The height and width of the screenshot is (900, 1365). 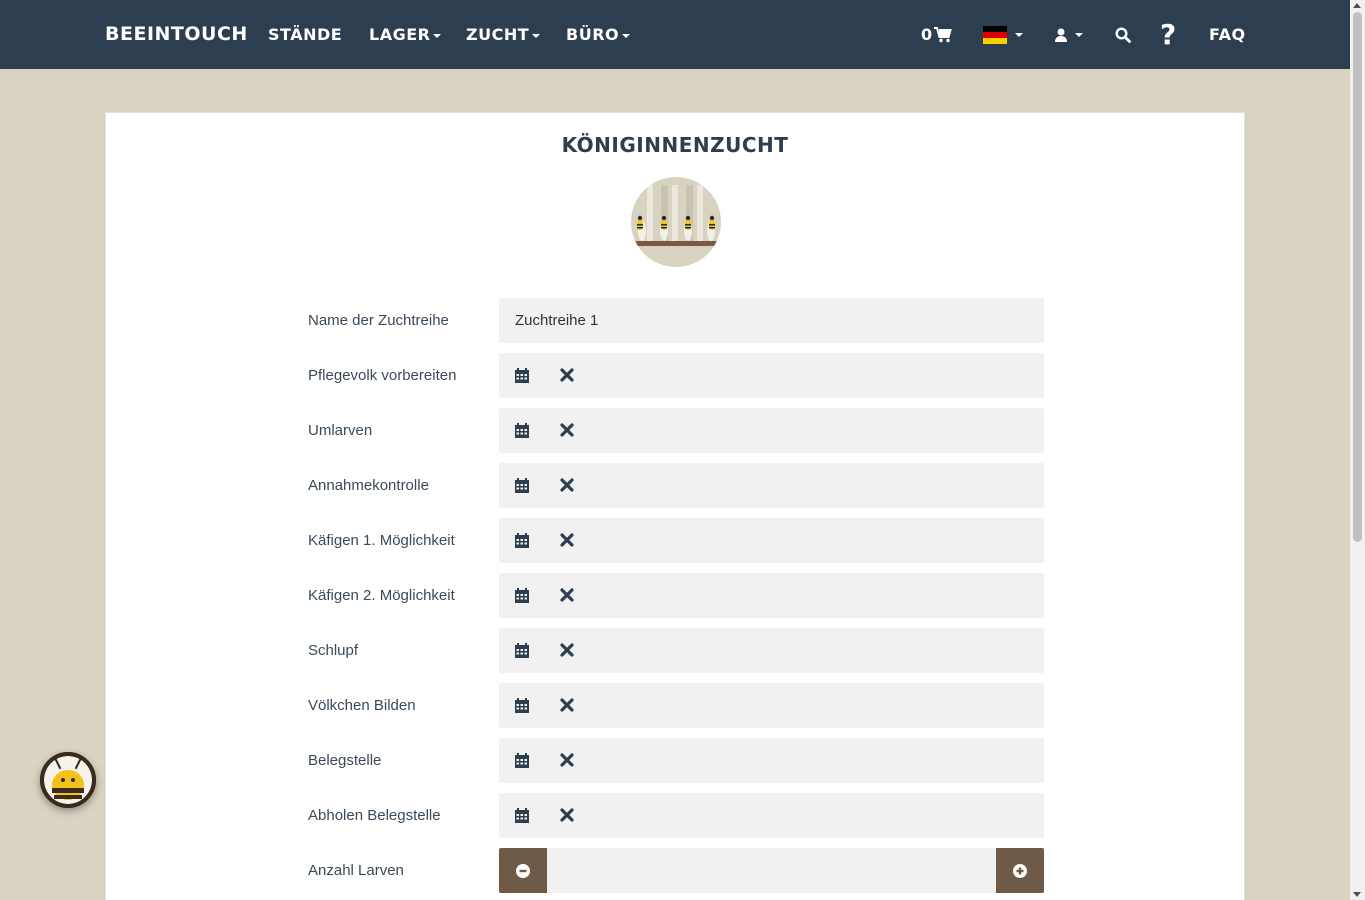 I want to click on search-button, so click(x=1123, y=34).